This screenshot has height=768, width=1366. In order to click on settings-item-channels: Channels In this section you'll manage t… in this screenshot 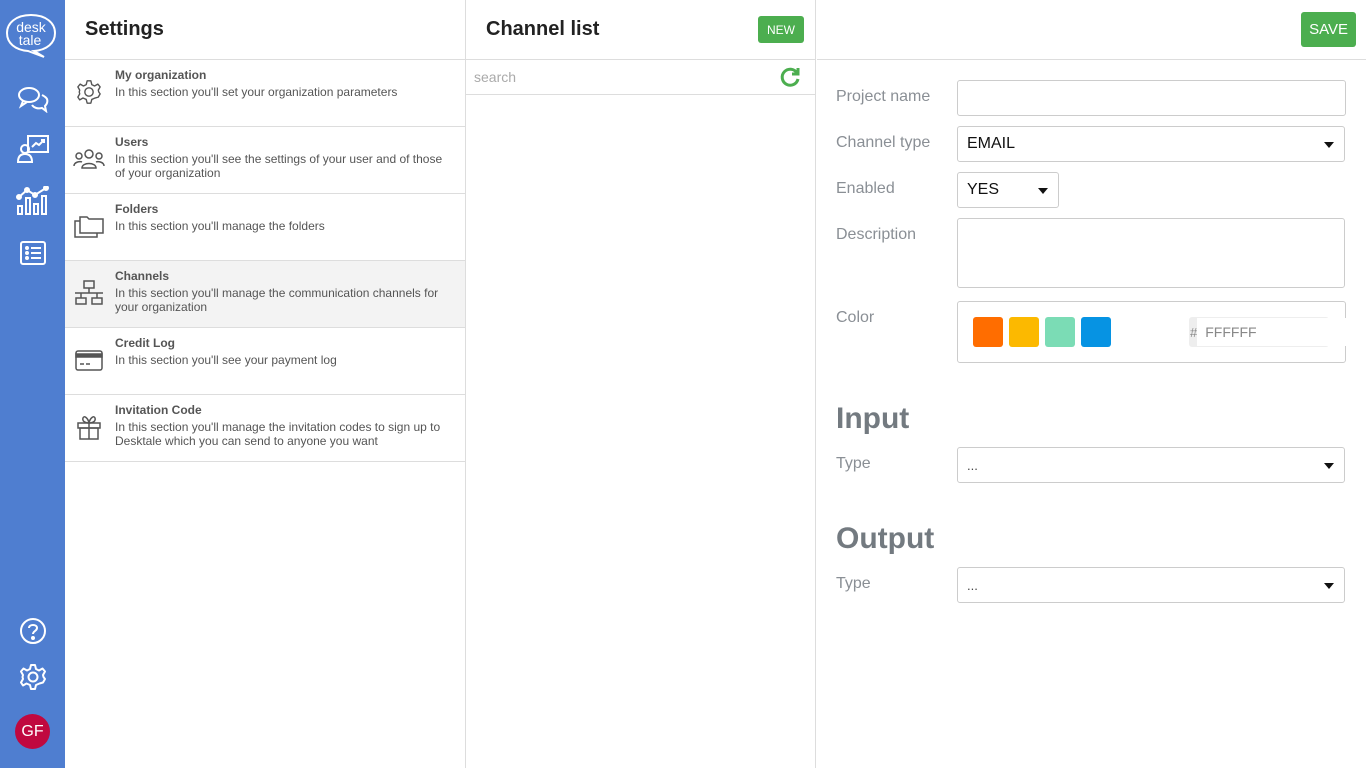, I will do `click(265, 294)`.